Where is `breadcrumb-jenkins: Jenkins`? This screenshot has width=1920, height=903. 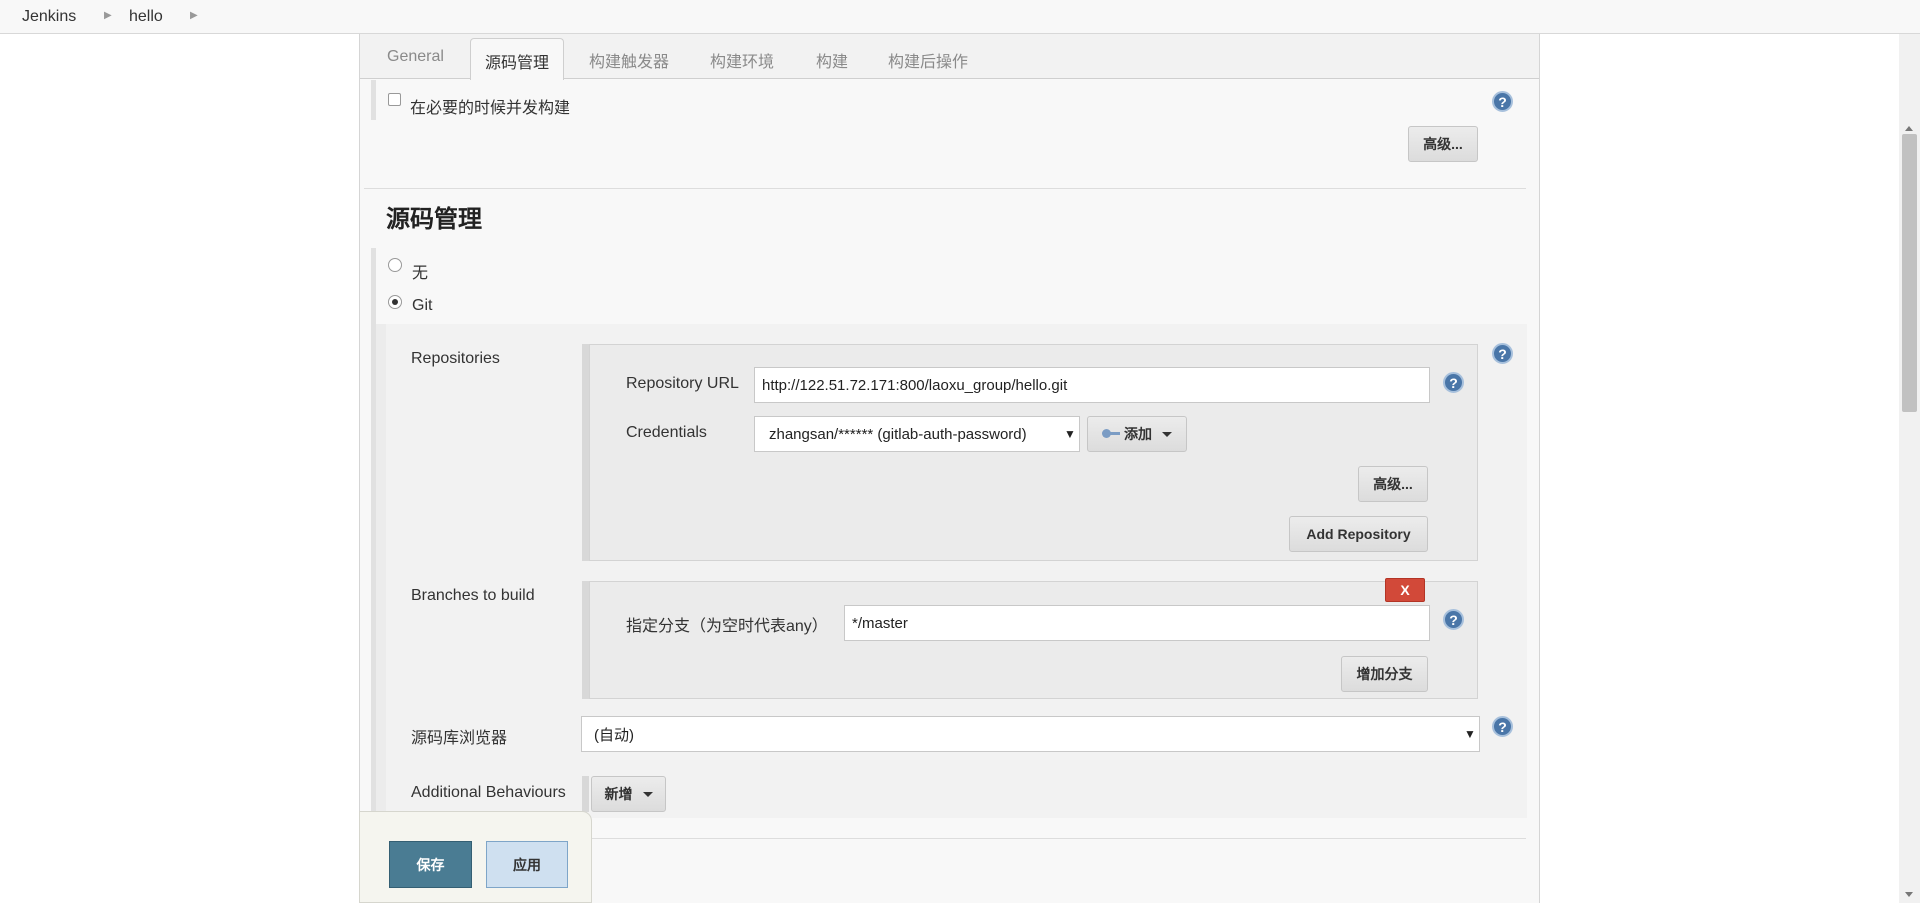 breadcrumb-jenkins: Jenkins is located at coordinates (49, 17).